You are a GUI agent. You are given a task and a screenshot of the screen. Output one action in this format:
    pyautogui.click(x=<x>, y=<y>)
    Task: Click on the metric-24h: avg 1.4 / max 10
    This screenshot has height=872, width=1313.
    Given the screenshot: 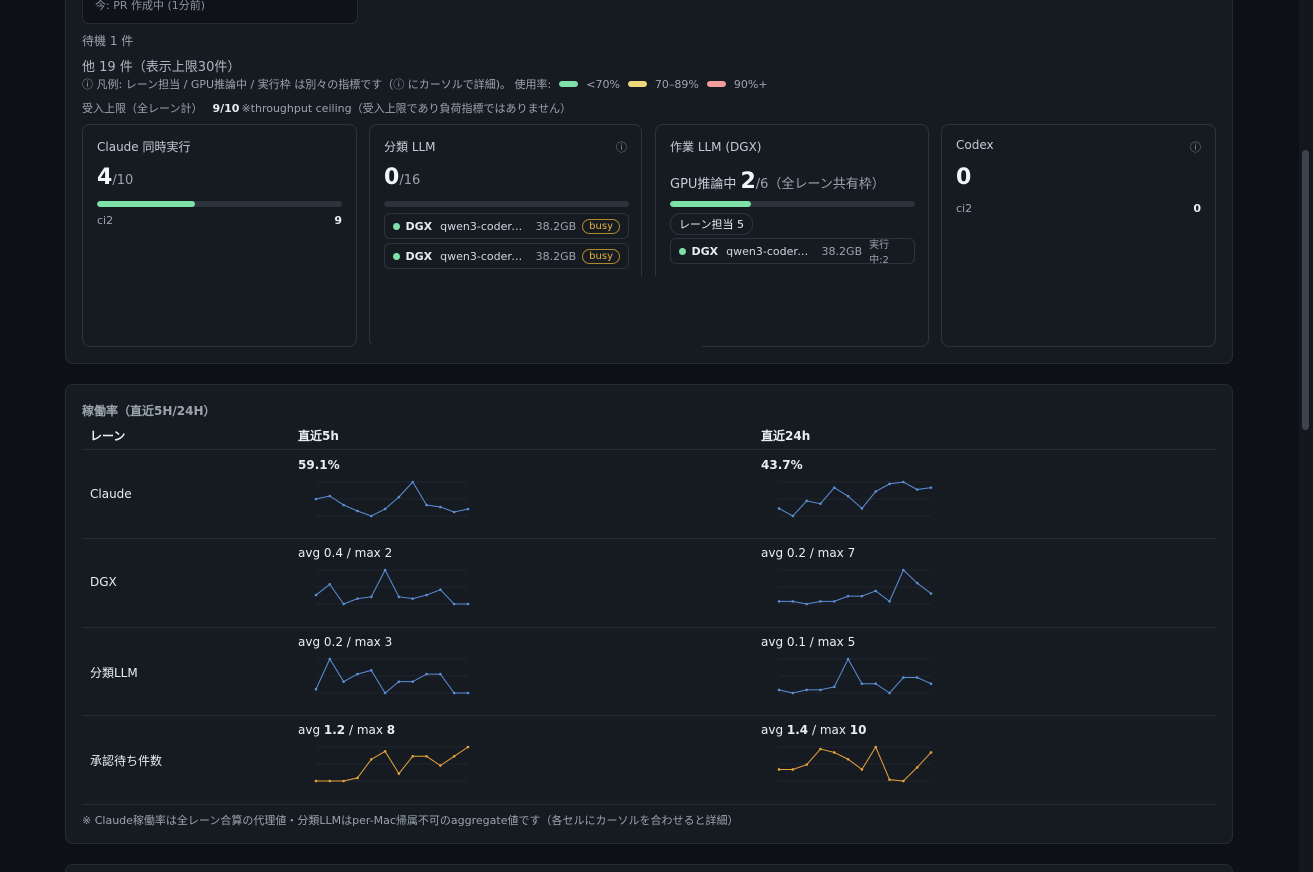 What is the action you would take?
    pyautogui.click(x=814, y=730)
    